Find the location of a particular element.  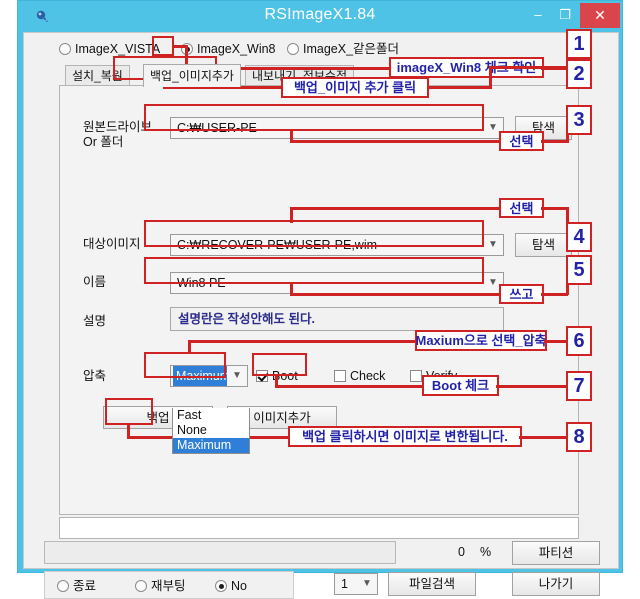

annotation-callout-5: 쓰고 is located at coordinates (521, 294).